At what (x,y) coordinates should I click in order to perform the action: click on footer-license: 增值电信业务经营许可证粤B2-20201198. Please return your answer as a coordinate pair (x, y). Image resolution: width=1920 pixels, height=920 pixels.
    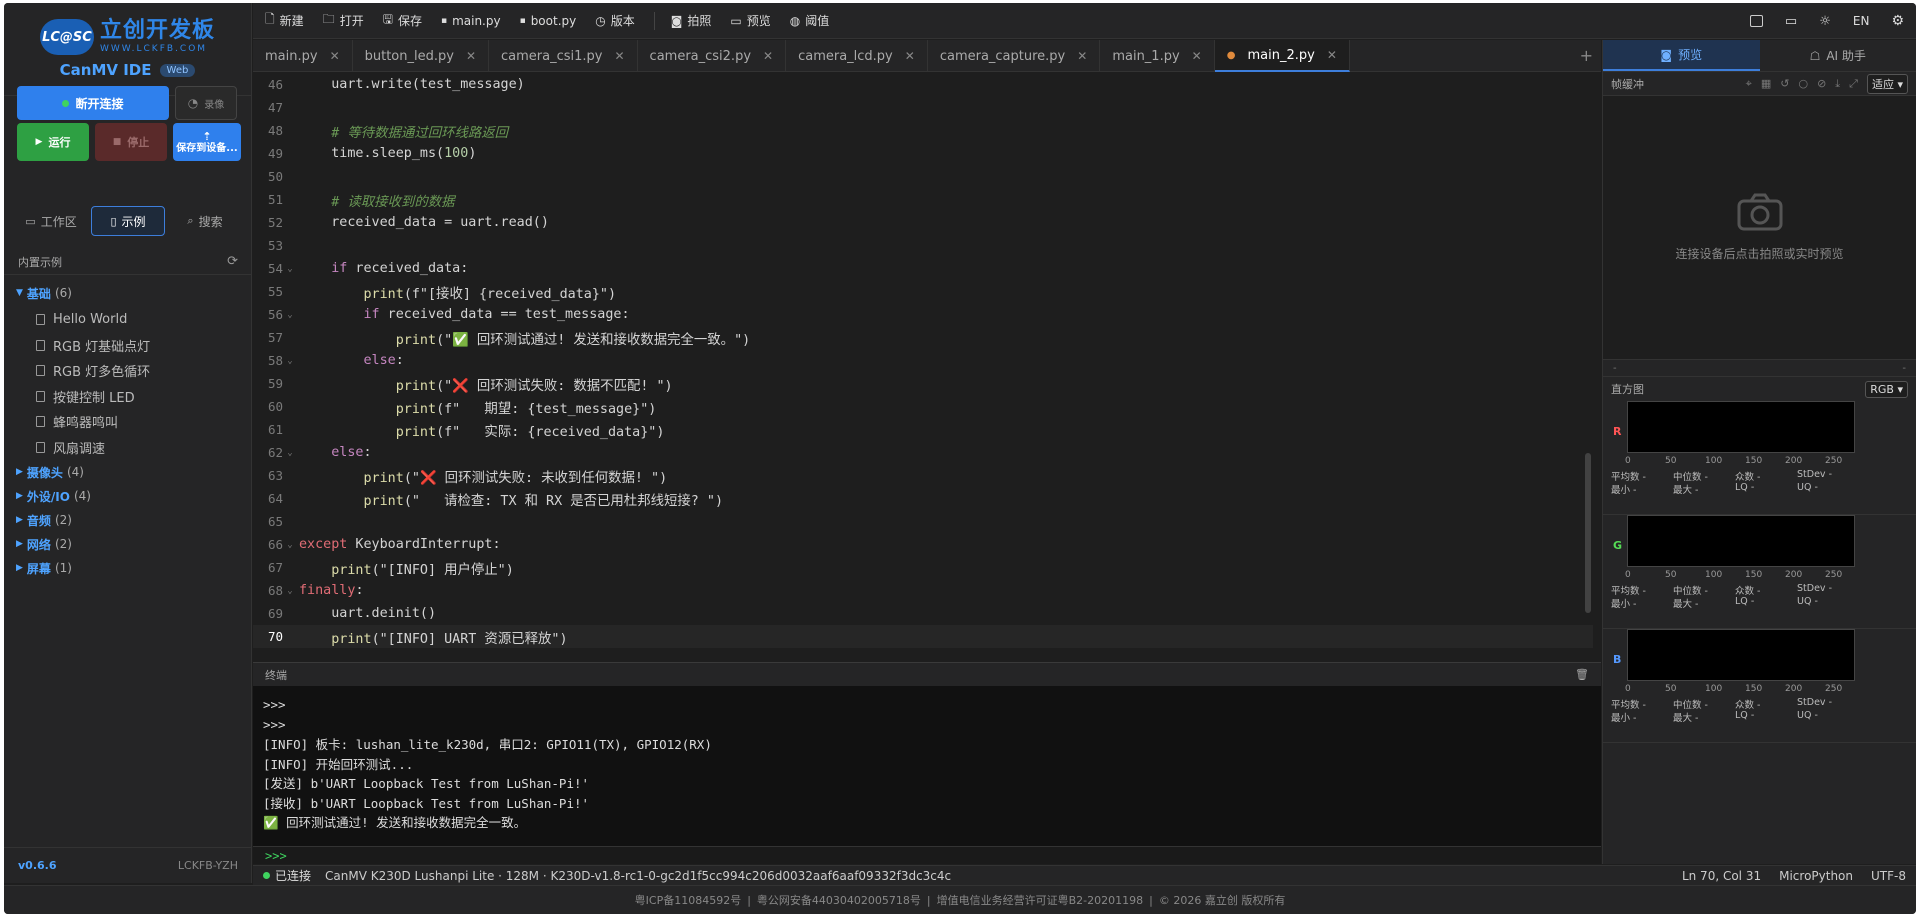
    Looking at the image, I should click on (1040, 900).